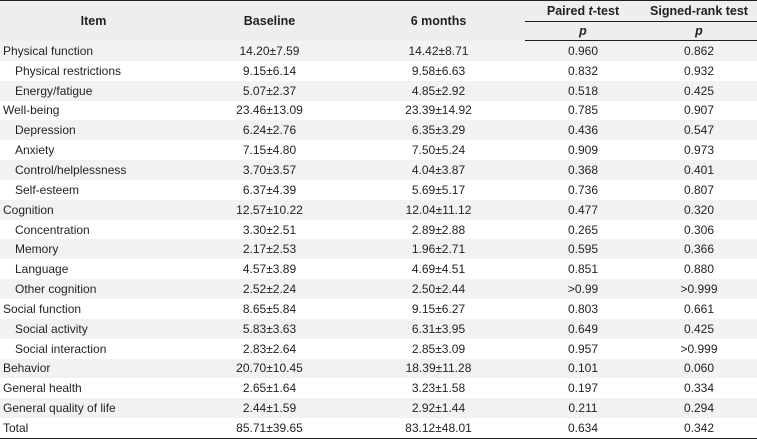 The width and height of the screenshot is (757, 443). Describe the element at coordinates (583, 348) in the screenshot. I see `row-paired-p: 0.957` at that location.